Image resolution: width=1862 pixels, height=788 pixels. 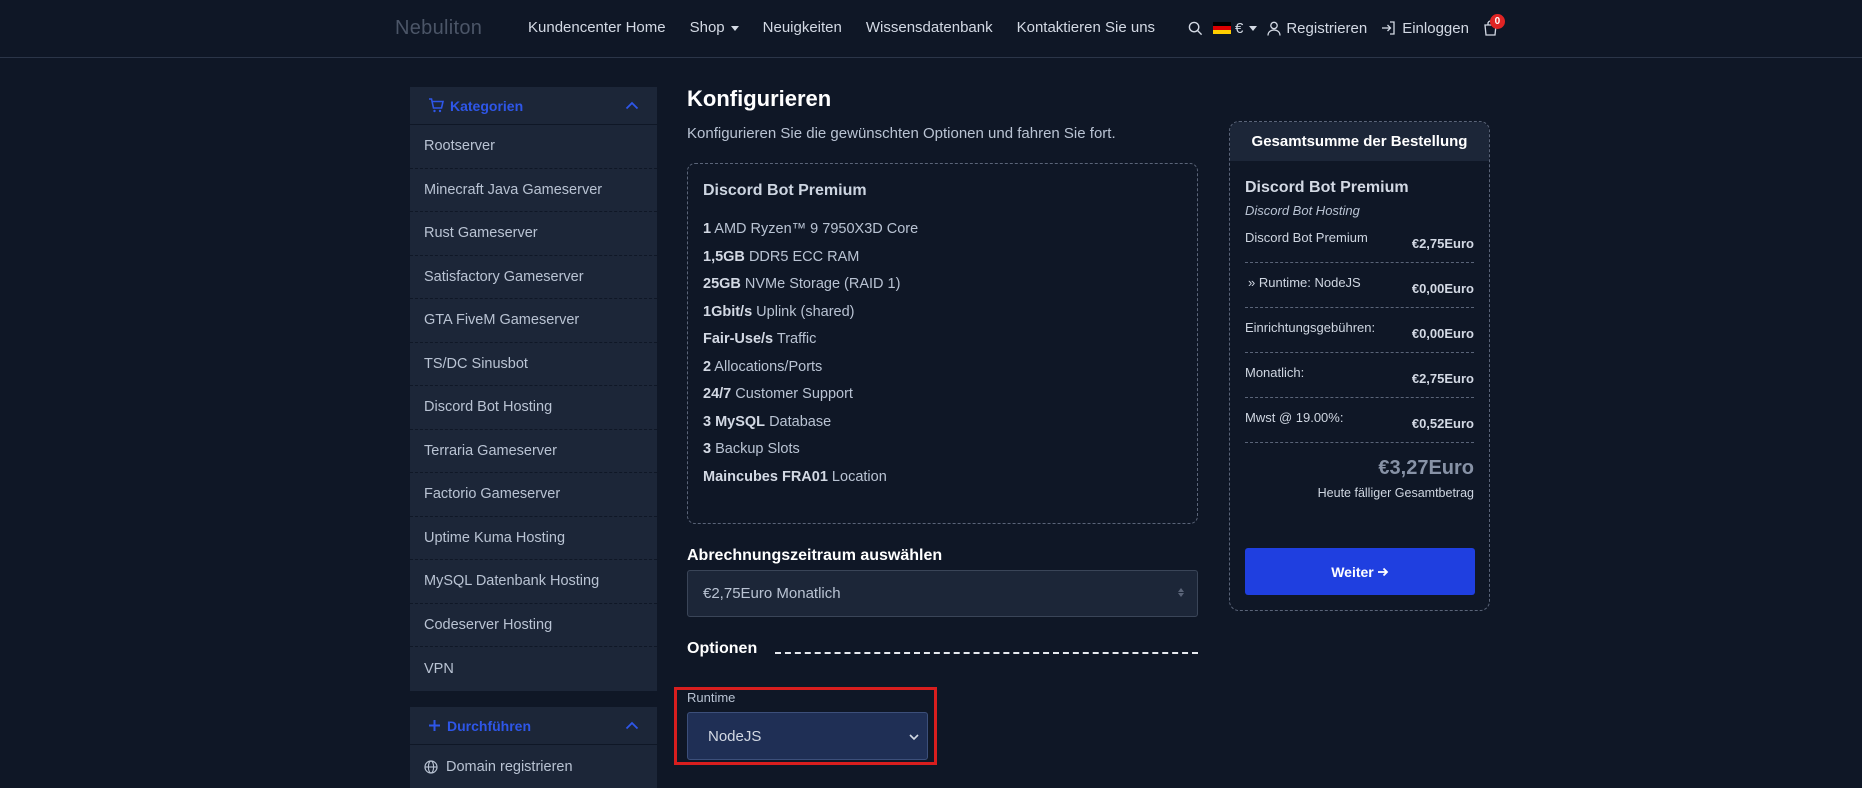 I want to click on summary-product: Discord Bot Premium Discord Bot Hosting, so click(x=1359, y=189).